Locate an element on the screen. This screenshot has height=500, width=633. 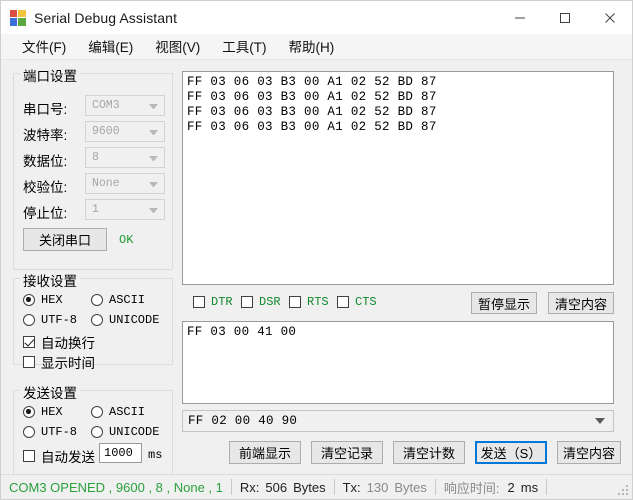
auto-send-interval-unit: ms is located at coordinates (155, 455).